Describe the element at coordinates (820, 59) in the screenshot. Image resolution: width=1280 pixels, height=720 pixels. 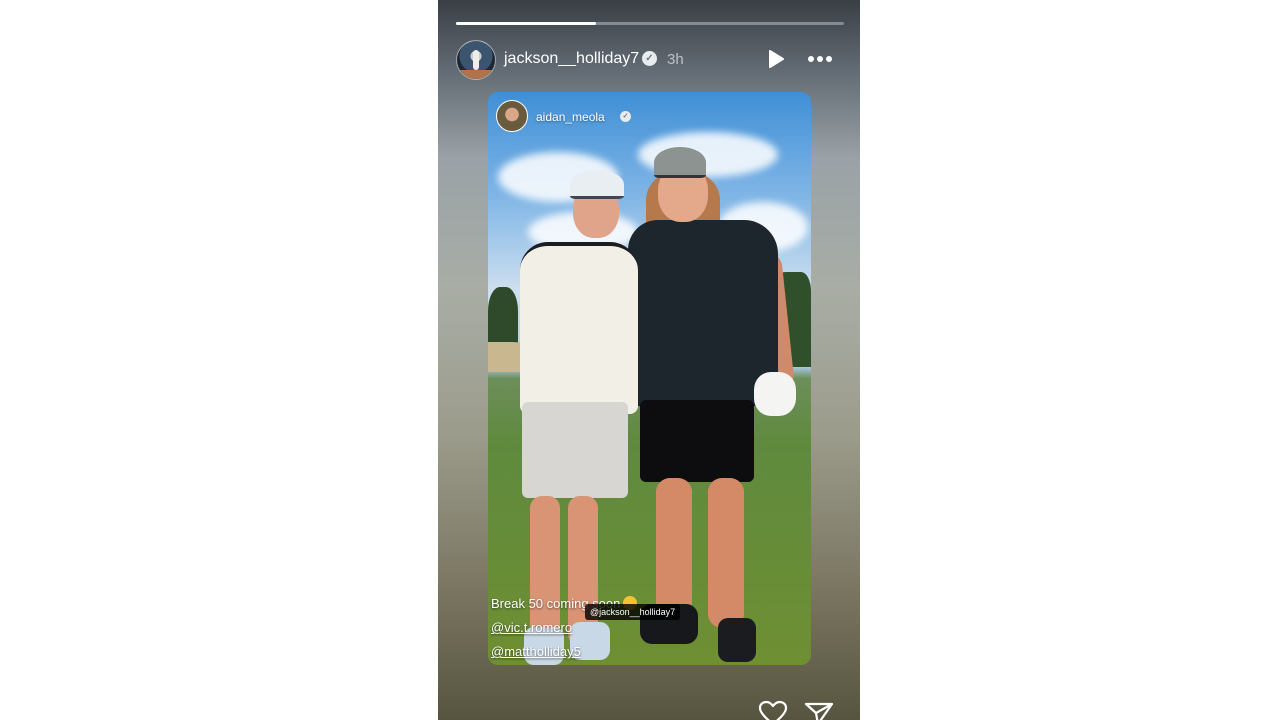
I see `more-options-icon` at that location.